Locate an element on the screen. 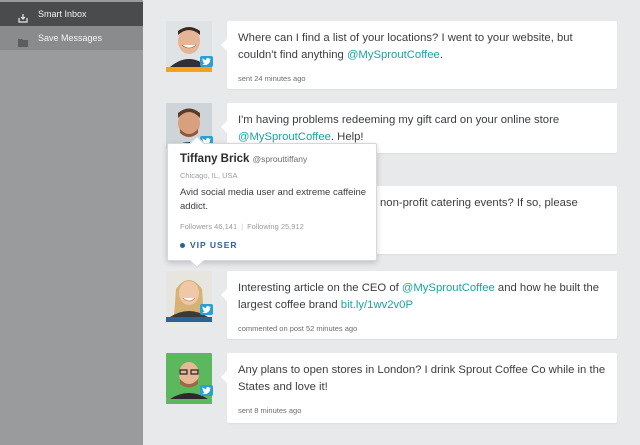 The width and height of the screenshot is (640, 445). followers-count: Followers 46,141 is located at coordinates (209, 226).